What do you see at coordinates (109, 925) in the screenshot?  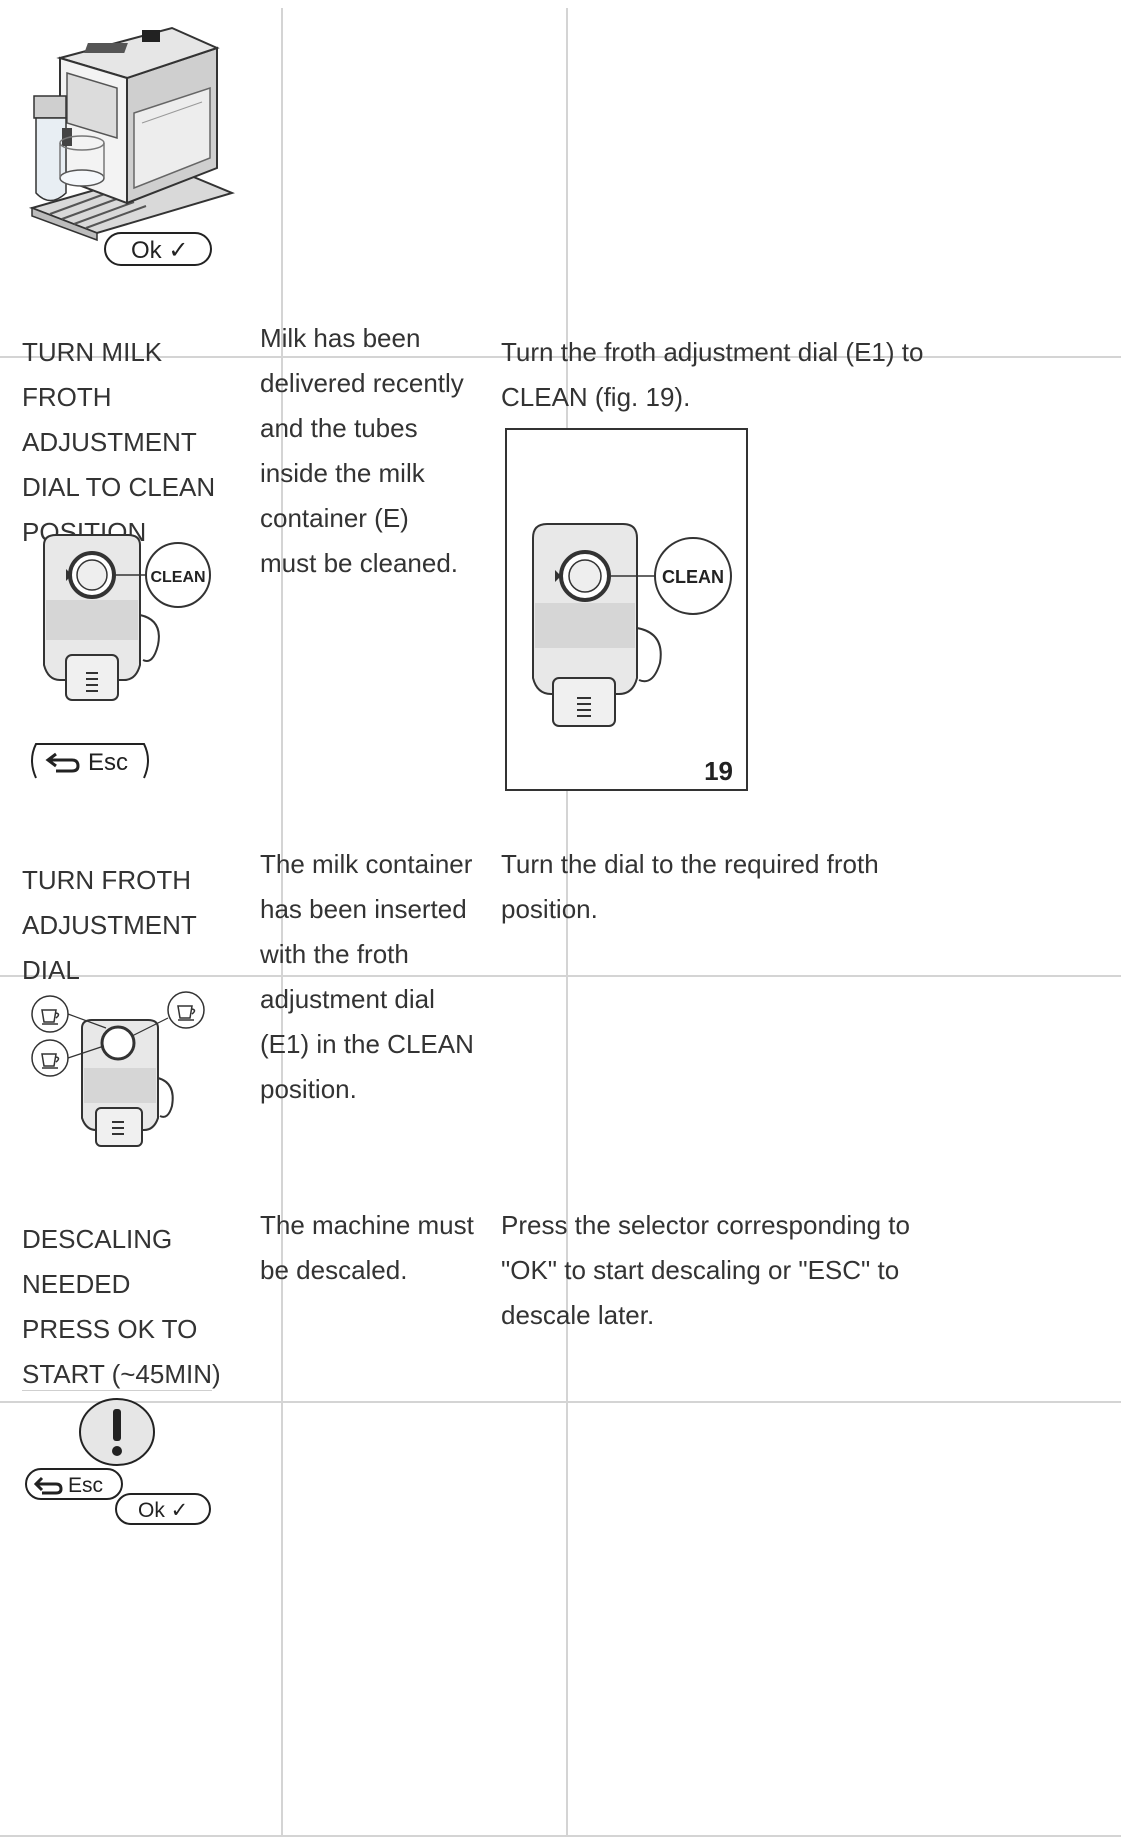 I see `message-froth-dial: TURN FROTH ADJUSTMENT DIAL` at bounding box center [109, 925].